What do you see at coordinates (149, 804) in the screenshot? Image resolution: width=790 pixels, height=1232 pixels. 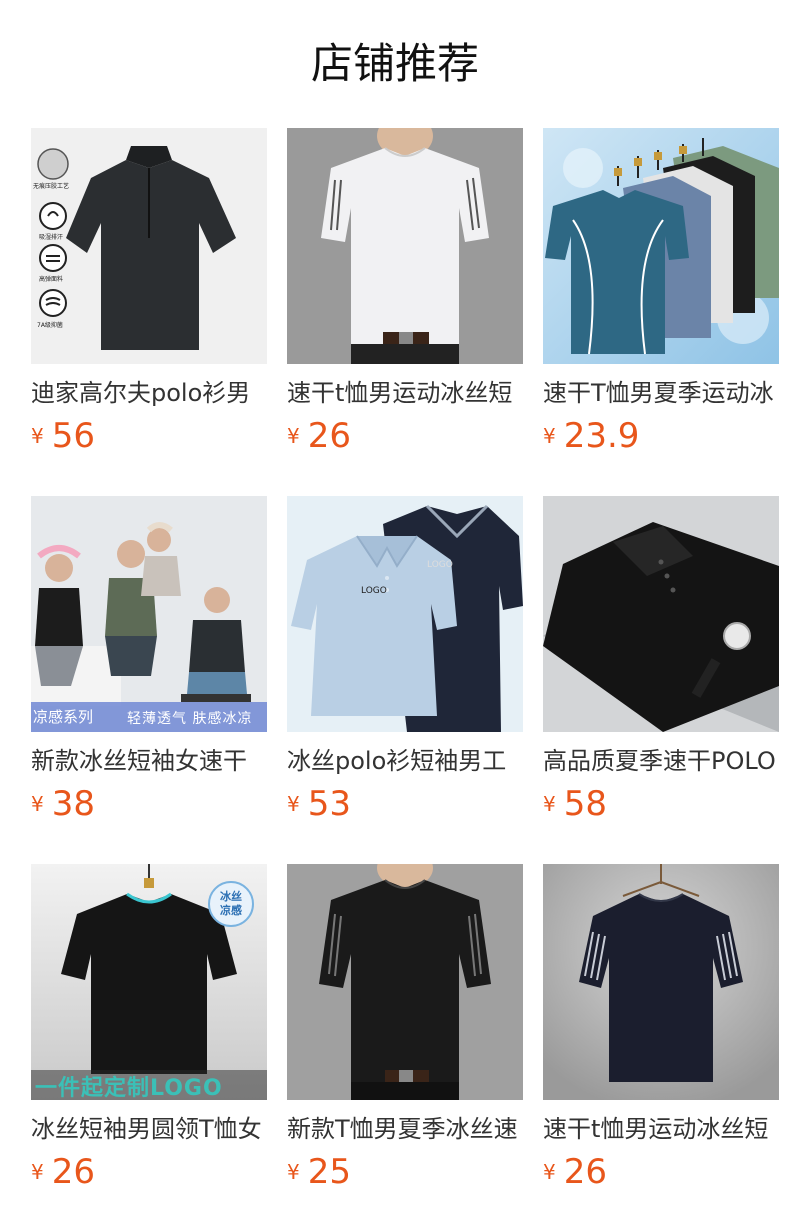 I see `product-price: ¥38` at bounding box center [149, 804].